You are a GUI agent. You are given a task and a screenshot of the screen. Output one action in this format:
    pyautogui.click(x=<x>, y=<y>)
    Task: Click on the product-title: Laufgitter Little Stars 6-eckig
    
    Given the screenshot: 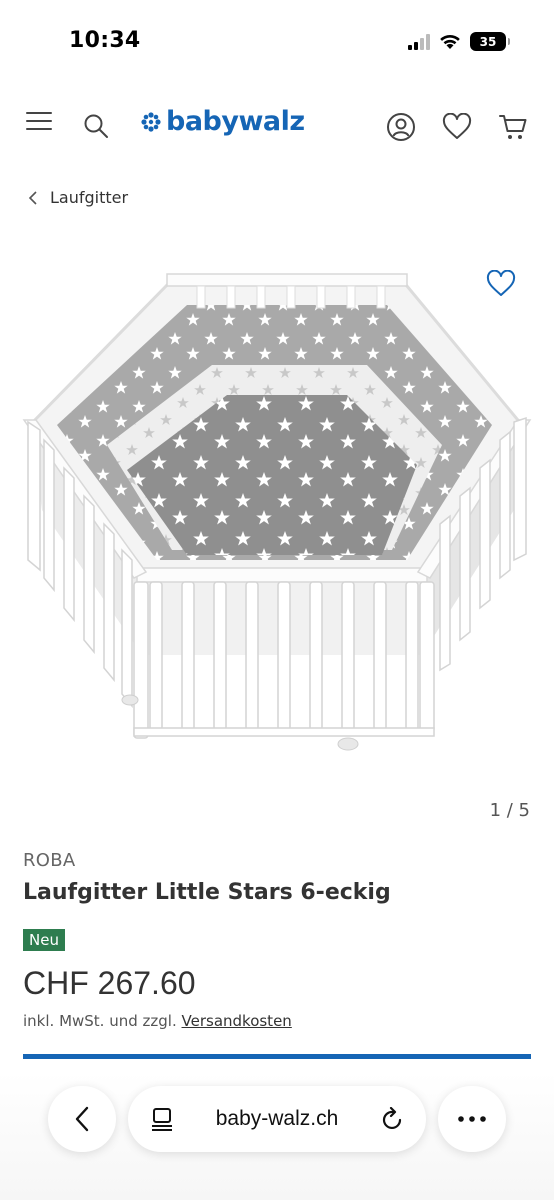 What is the action you would take?
    pyautogui.click(x=207, y=892)
    